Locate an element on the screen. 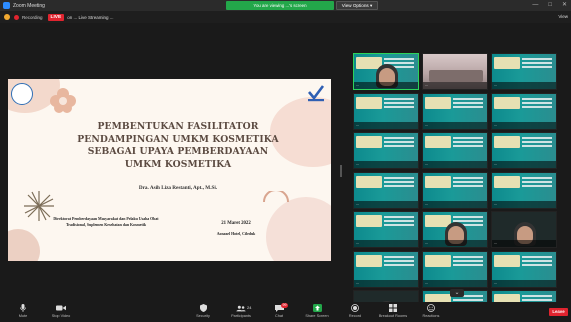 The width and height of the screenshot is (571, 322). record-dot-icon is located at coordinates (16, 17).